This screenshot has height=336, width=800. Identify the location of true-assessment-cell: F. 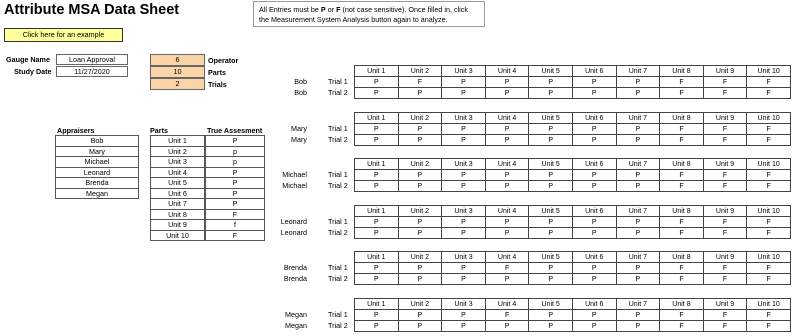
(235, 235).